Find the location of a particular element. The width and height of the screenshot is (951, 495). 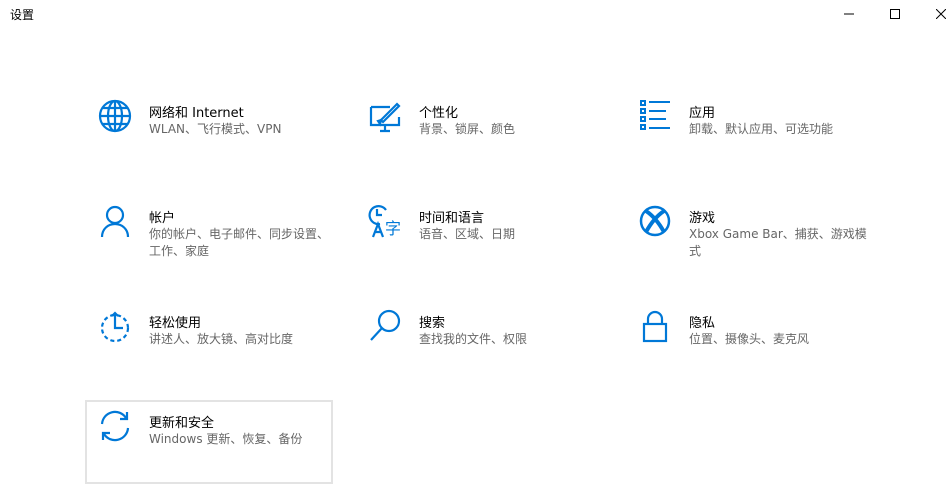

tile-update-security: 更新和安全 Windows 更新、恢复、备份 is located at coordinates (209, 442).